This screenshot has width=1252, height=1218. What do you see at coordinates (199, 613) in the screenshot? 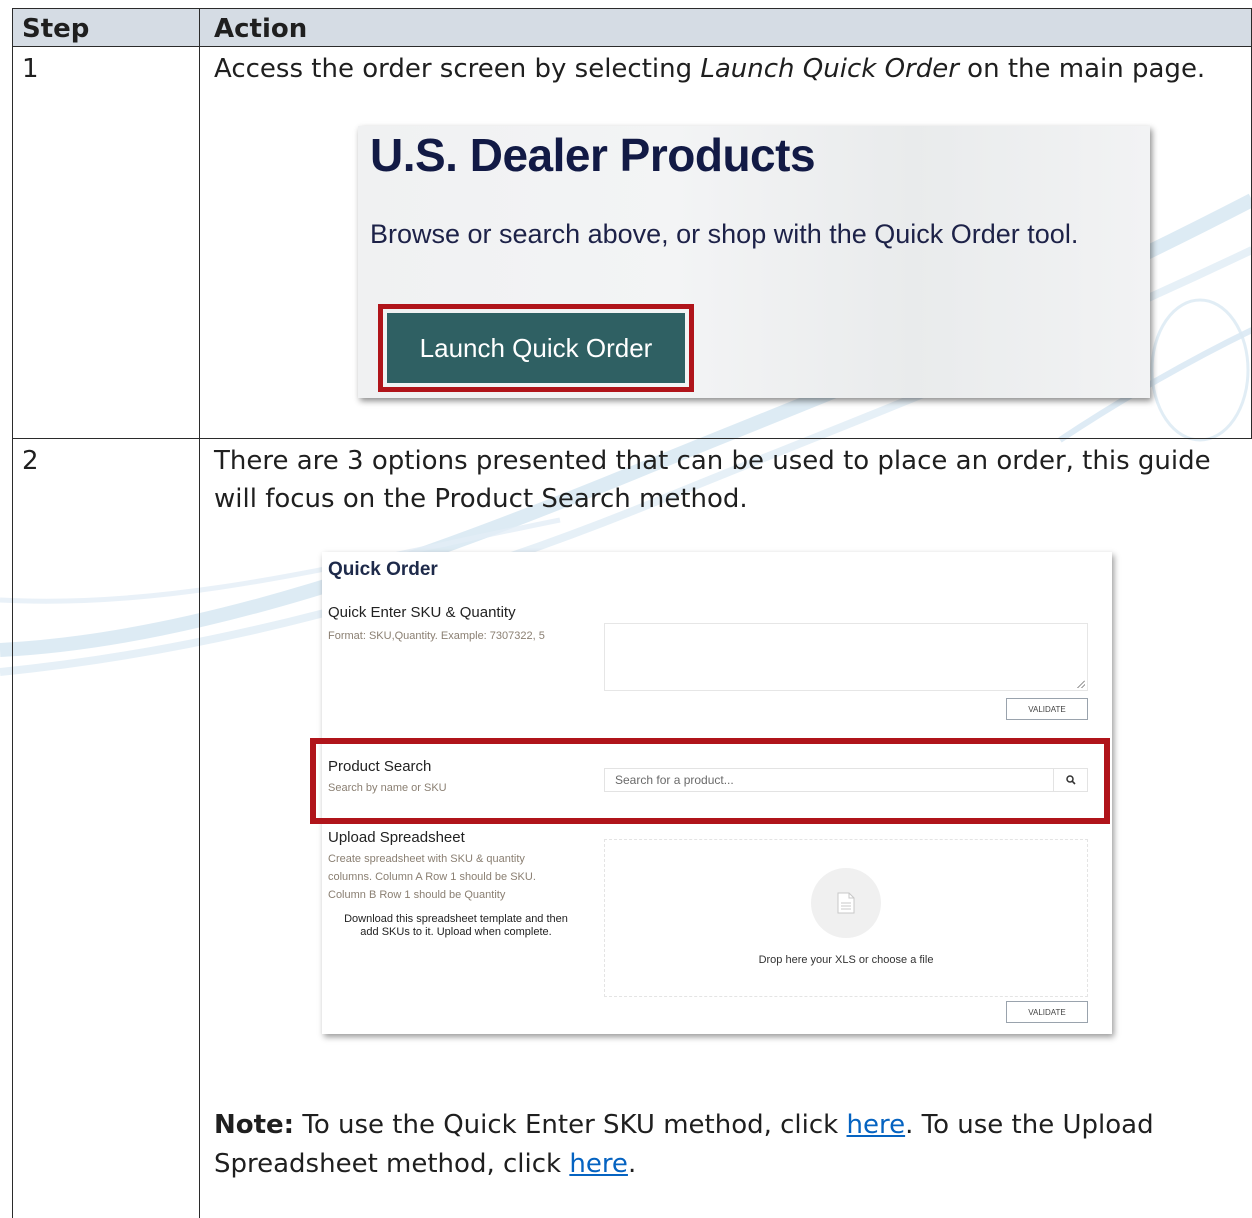
I see `table-column-divider` at bounding box center [199, 613].